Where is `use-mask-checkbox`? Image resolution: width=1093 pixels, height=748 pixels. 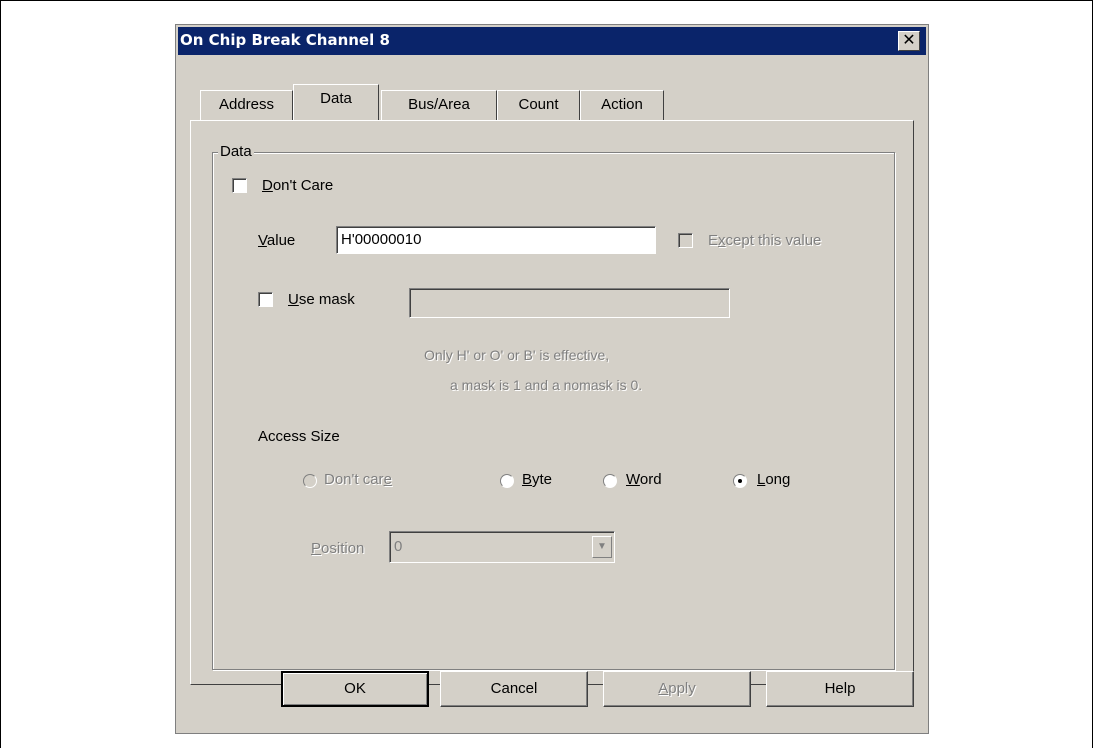
use-mask-checkbox is located at coordinates (265, 299).